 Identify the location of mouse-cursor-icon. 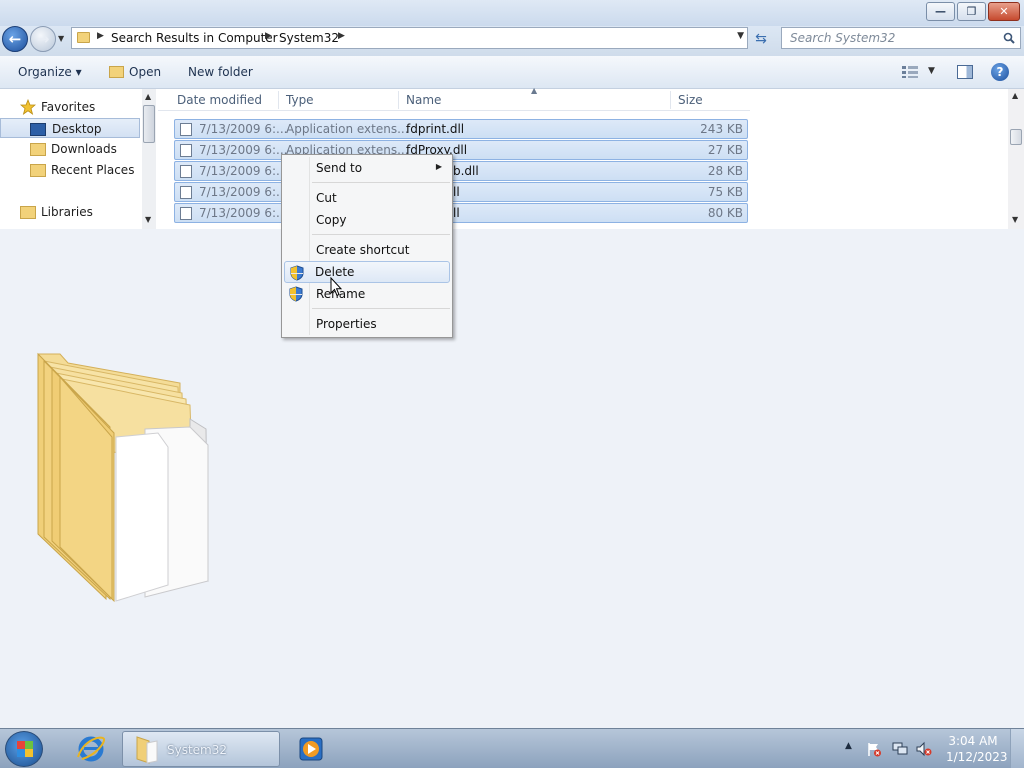
(336, 287).